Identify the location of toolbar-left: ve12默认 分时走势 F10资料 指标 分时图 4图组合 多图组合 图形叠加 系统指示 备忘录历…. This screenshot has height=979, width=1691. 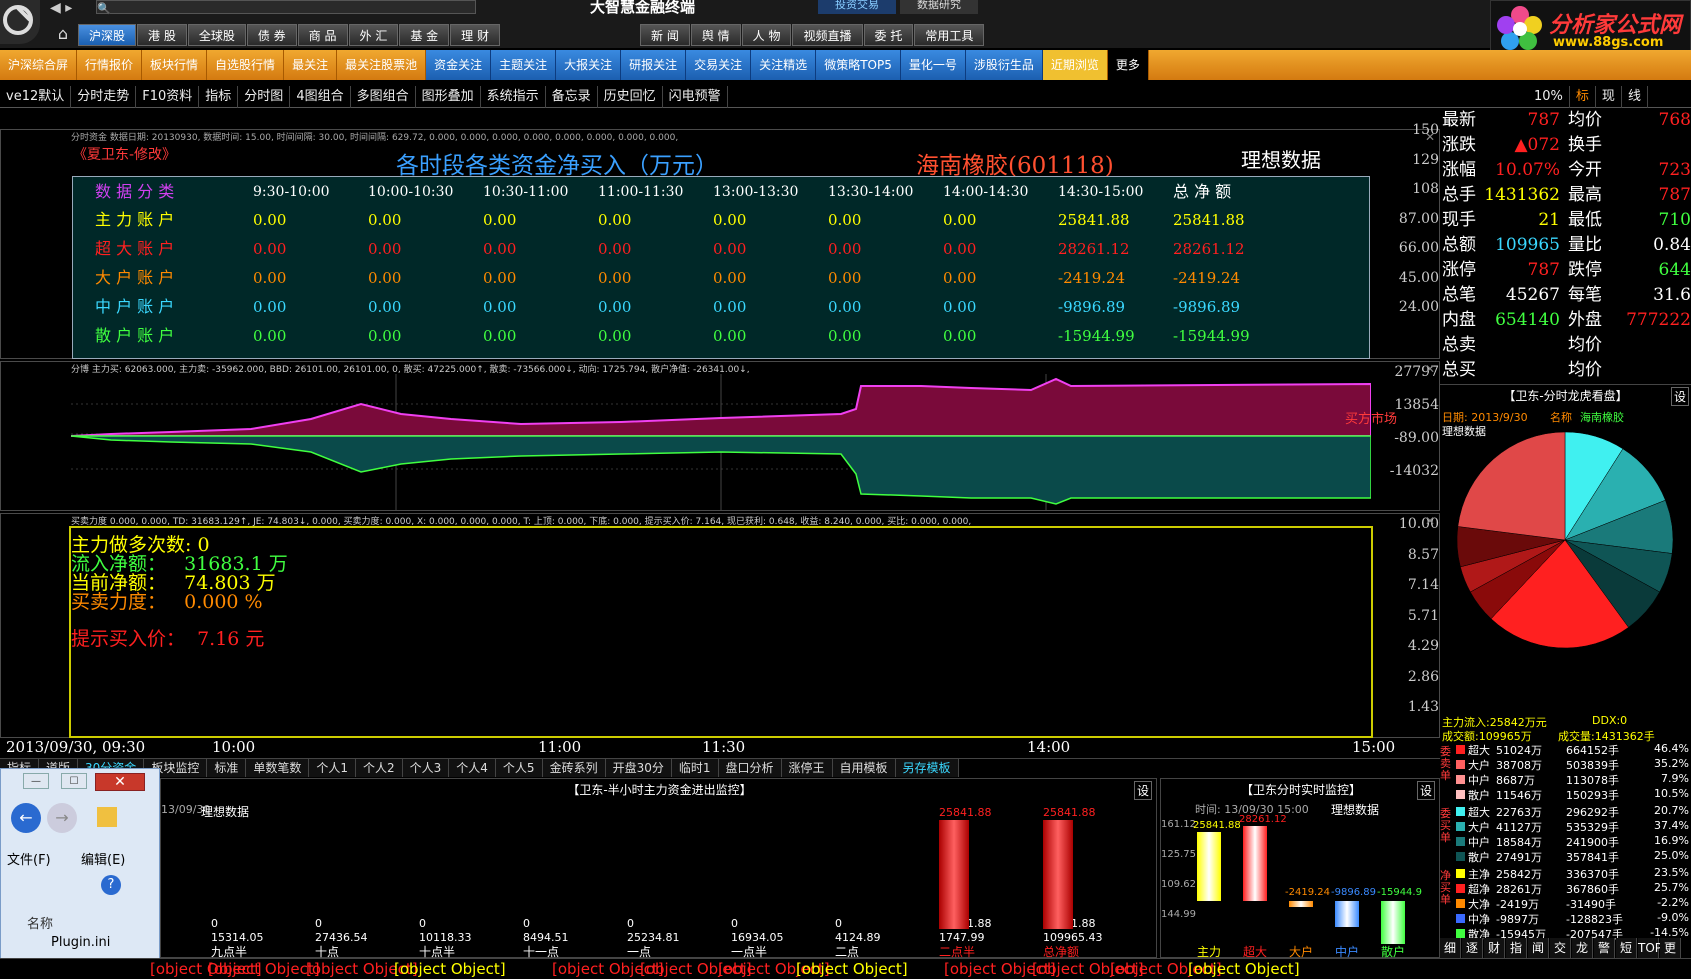
(364, 97).